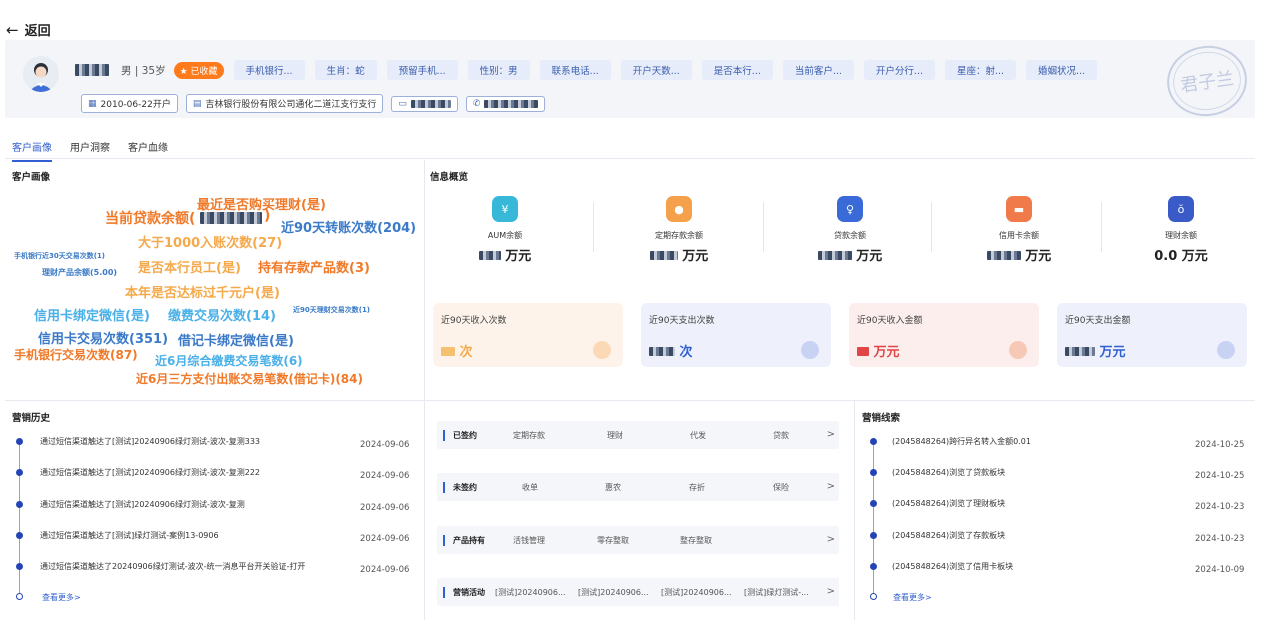 The height and width of the screenshot is (620, 1268). What do you see at coordinates (679, 230) in the screenshot?
I see `metric-time-deposit: ● 定期存款余额 万元` at bounding box center [679, 230].